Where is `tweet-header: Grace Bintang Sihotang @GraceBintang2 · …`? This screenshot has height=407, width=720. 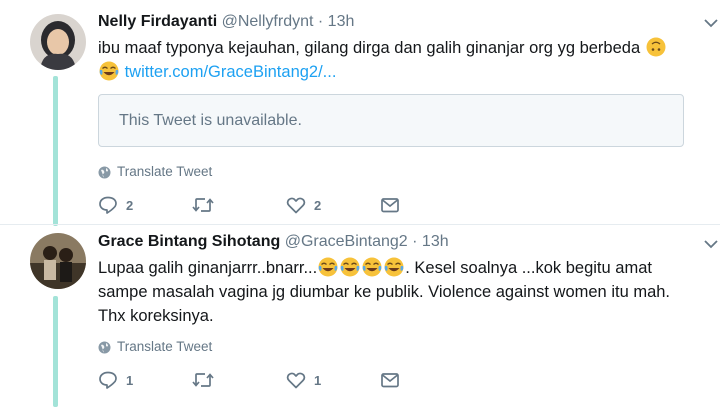 tweet-header: Grace Bintang Sihotang @GraceBintang2 · … is located at coordinates (391, 242).